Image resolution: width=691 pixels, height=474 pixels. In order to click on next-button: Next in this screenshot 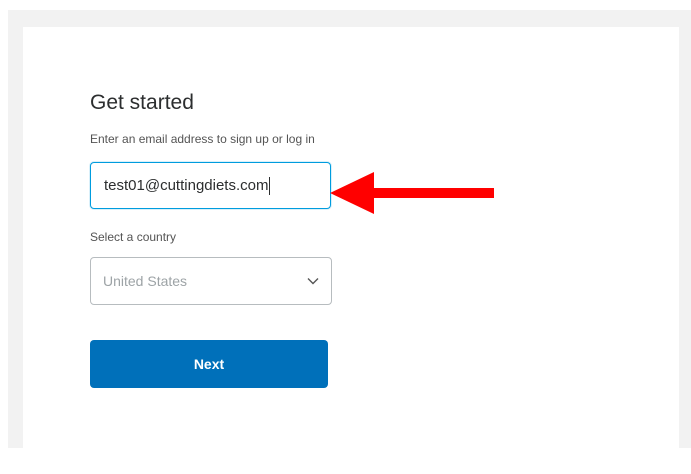, I will do `click(209, 364)`.